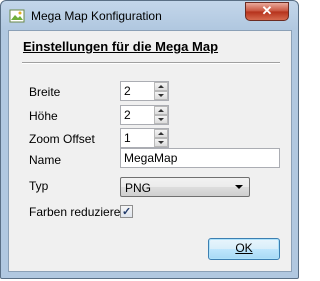 This screenshot has width=320, height=281. I want to click on zoom-down-button, so click(161, 142).